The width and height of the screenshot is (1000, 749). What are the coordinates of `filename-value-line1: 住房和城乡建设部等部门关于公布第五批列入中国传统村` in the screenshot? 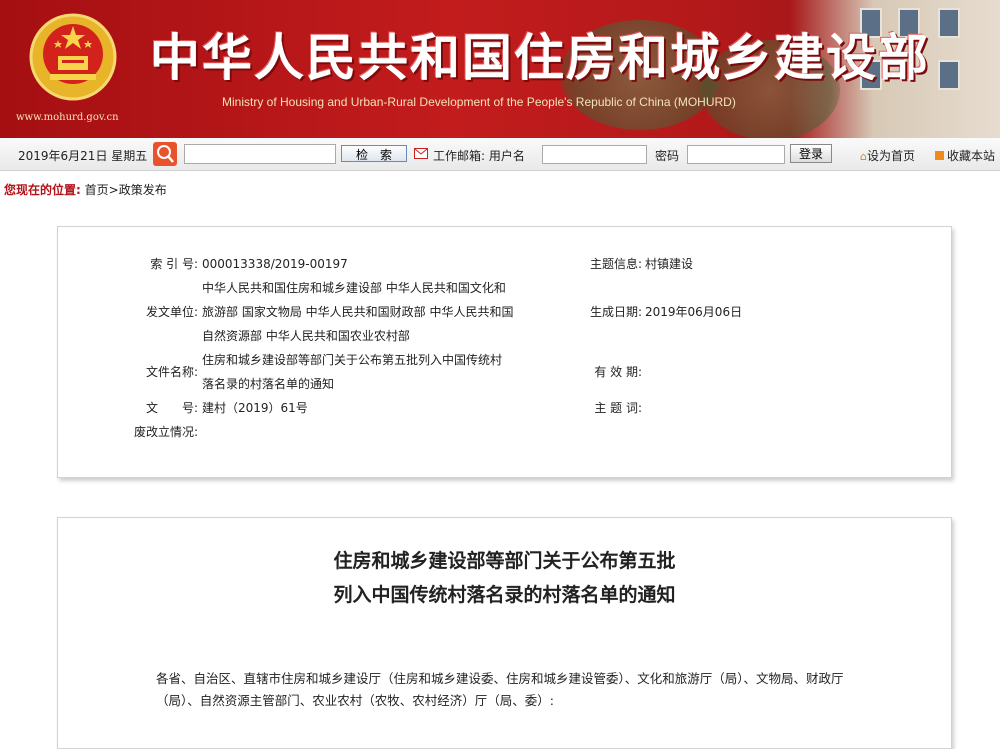 It's located at (352, 360).